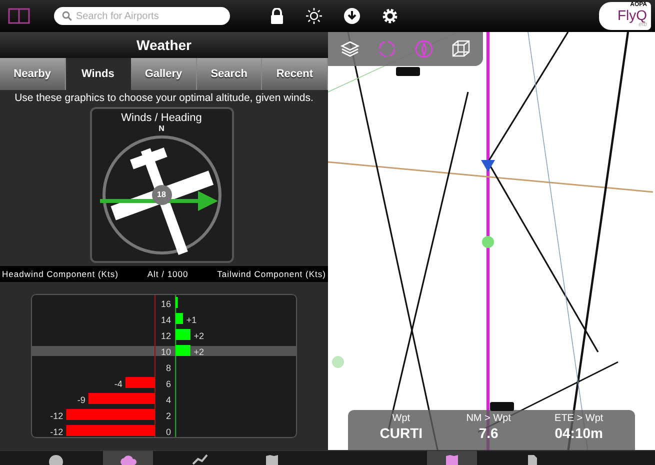  Describe the element at coordinates (164, 74) in the screenshot. I see `weather-tab: Gallery` at that location.